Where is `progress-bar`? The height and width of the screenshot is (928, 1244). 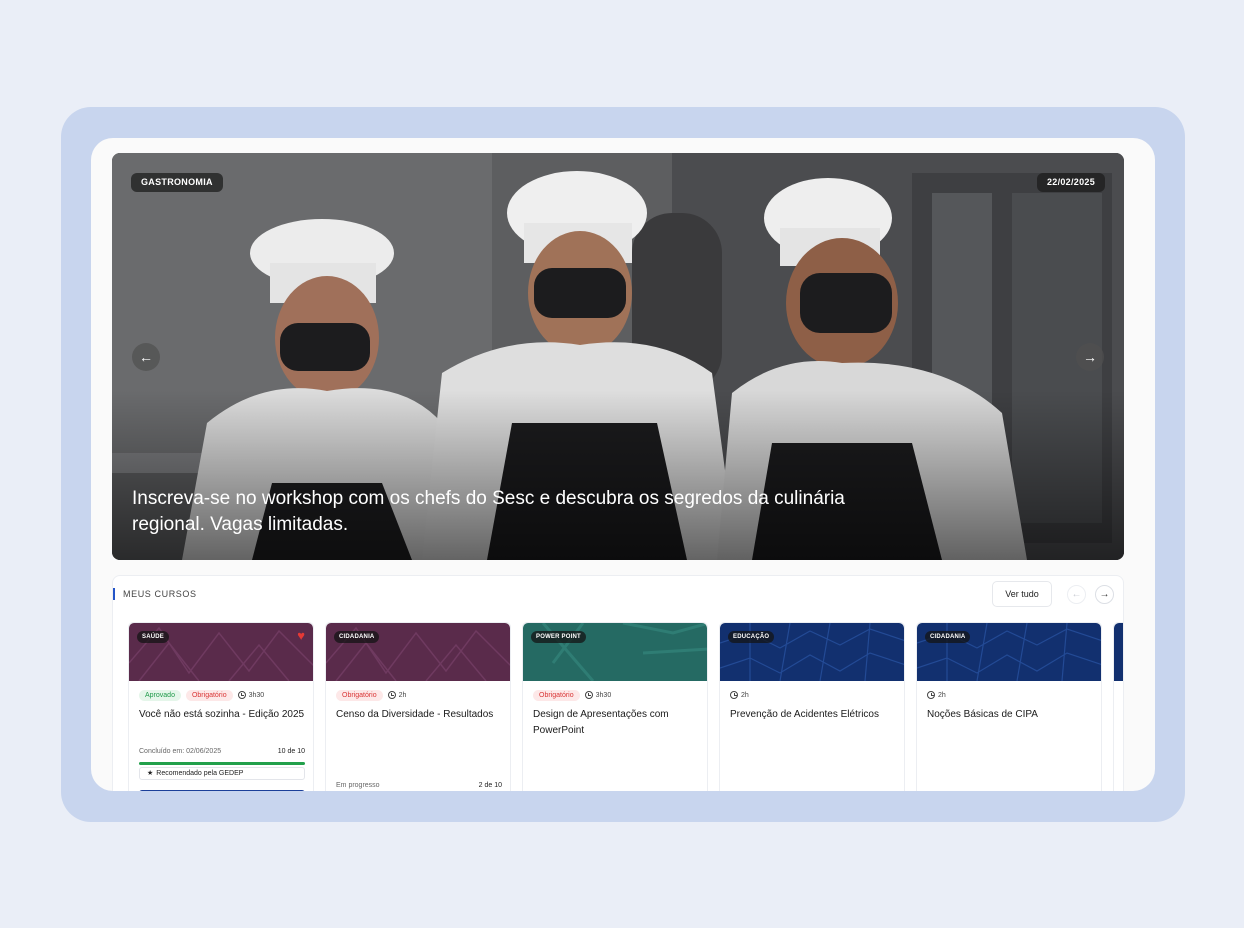 progress-bar is located at coordinates (222, 763).